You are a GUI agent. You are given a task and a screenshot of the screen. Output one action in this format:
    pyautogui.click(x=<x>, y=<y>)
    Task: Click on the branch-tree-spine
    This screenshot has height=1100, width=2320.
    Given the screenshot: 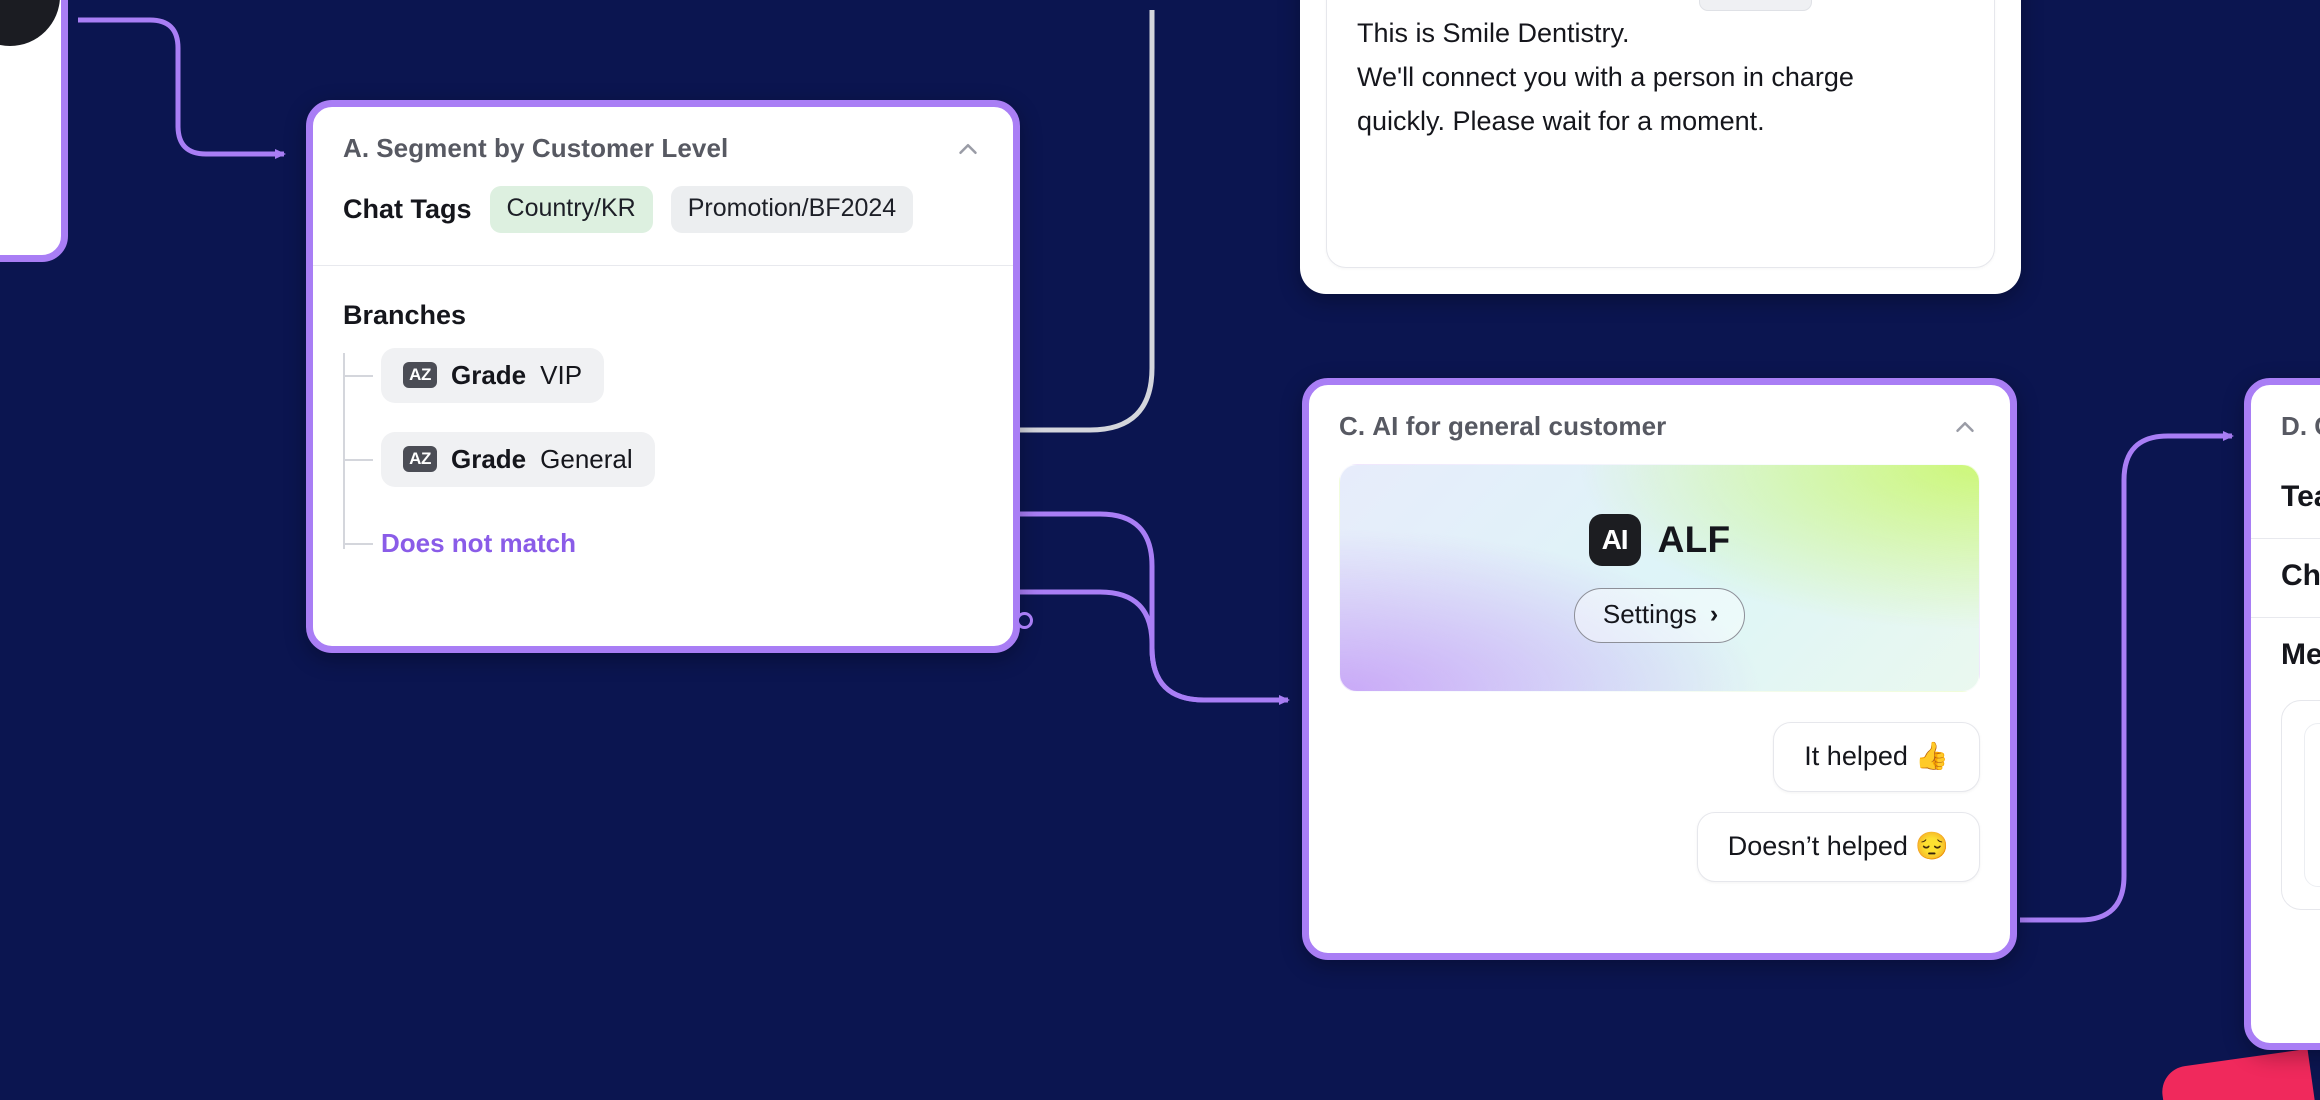 What is the action you would take?
    pyautogui.click(x=344, y=451)
    